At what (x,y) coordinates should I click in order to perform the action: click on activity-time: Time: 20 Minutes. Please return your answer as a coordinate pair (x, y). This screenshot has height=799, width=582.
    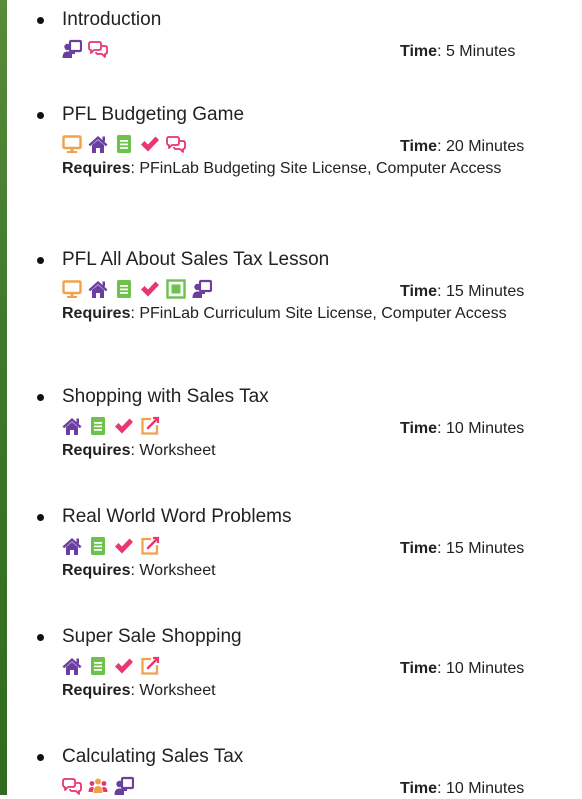
    Looking at the image, I should click on (462, 146).